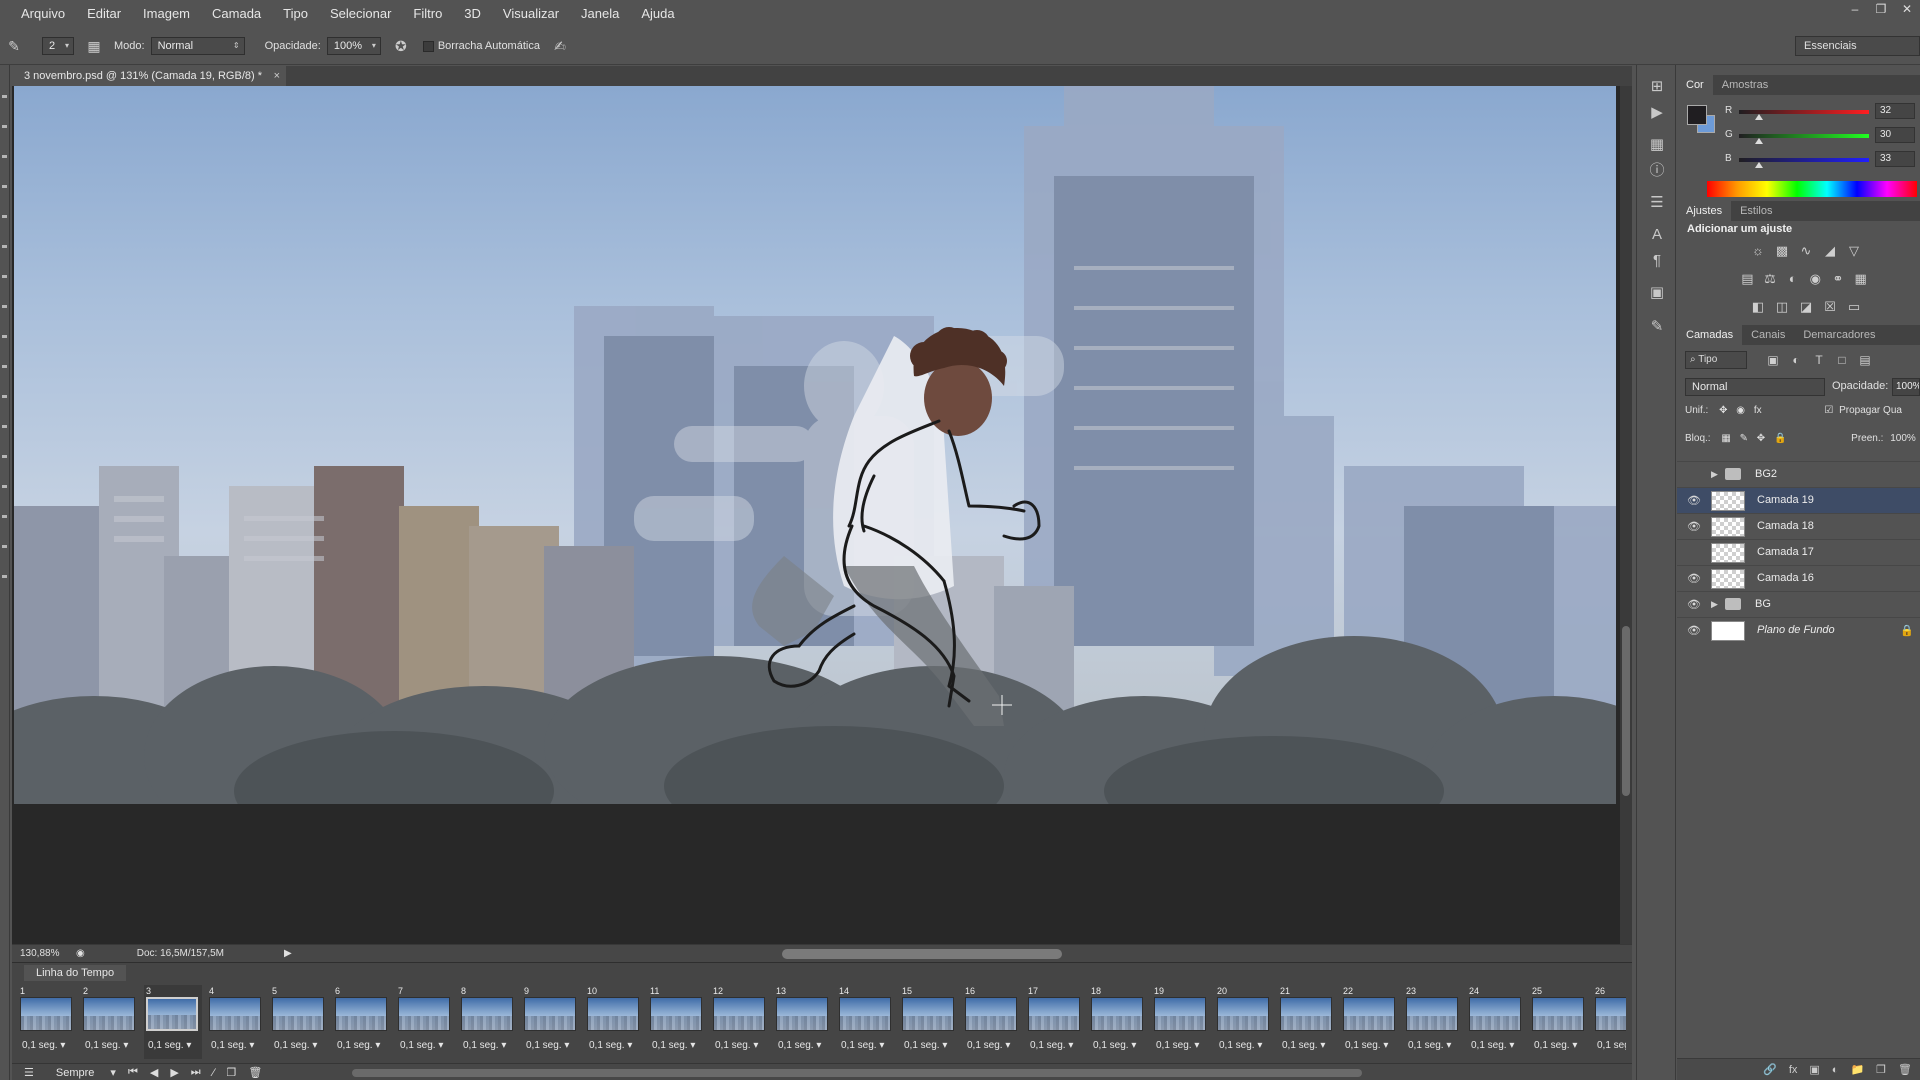 This screenshot has height=1080, width=1920. Describe the element at coordinates (1626, 515) in the screenshot. I see `vertical-scrollbar` at that location.